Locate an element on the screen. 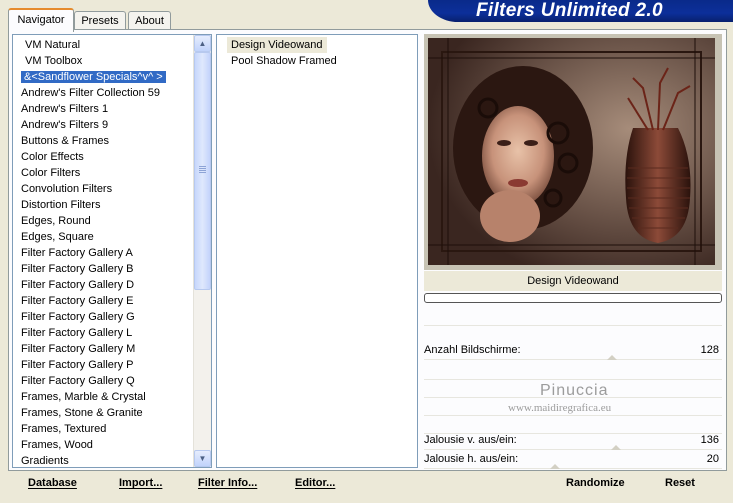 Image resolution: width=733 pixels, height=503 pixels. param-value: 20 is located at coordinates (712, 459).